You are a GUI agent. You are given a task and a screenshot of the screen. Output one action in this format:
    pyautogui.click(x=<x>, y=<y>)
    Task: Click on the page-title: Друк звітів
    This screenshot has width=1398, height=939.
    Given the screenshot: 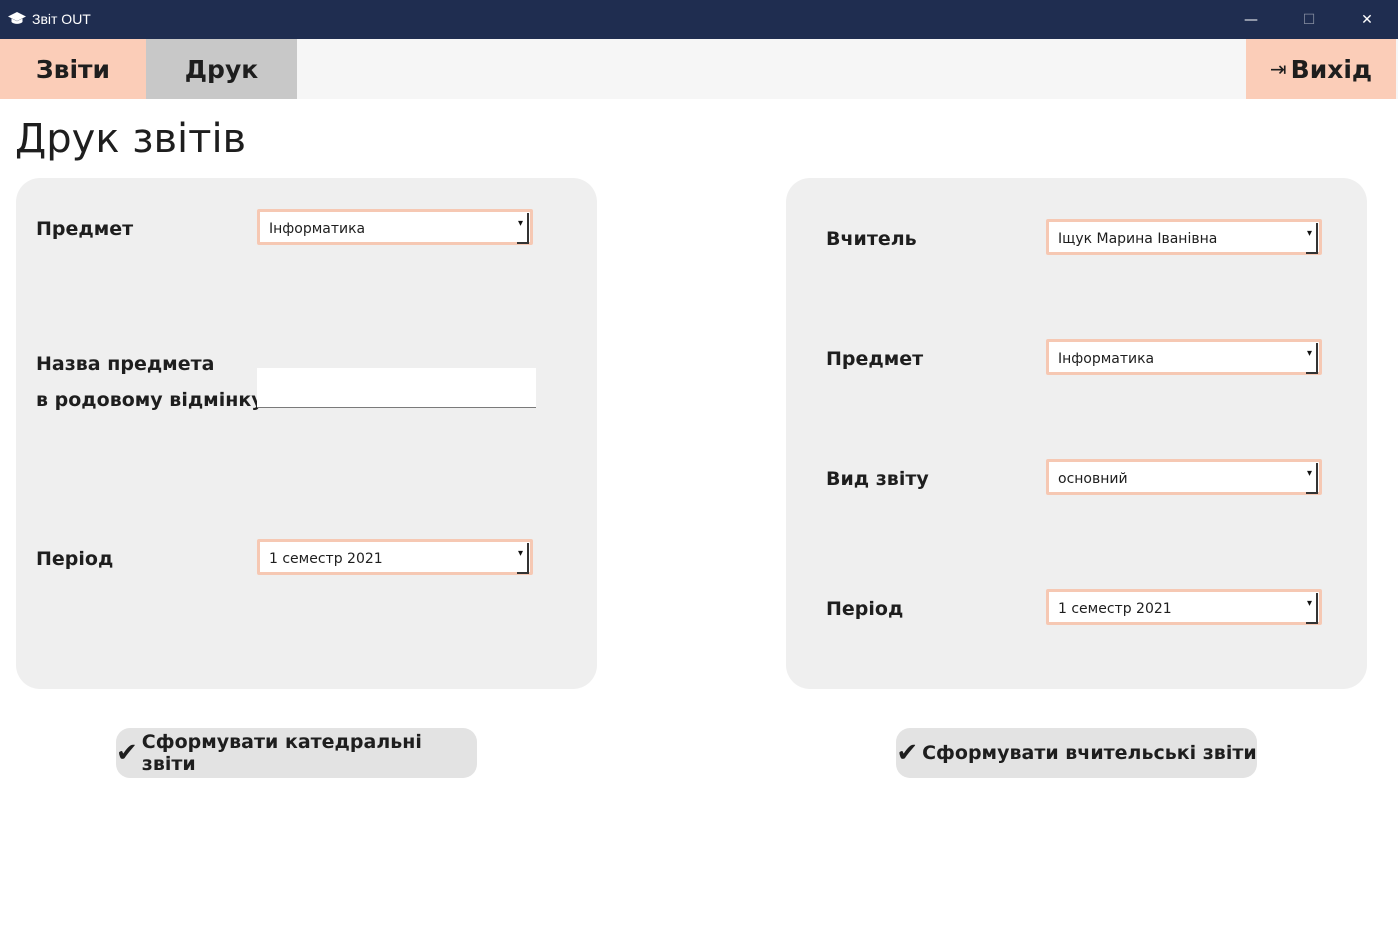 What is the action you would take?
    pyautogui.click(x=131, y=139)
    